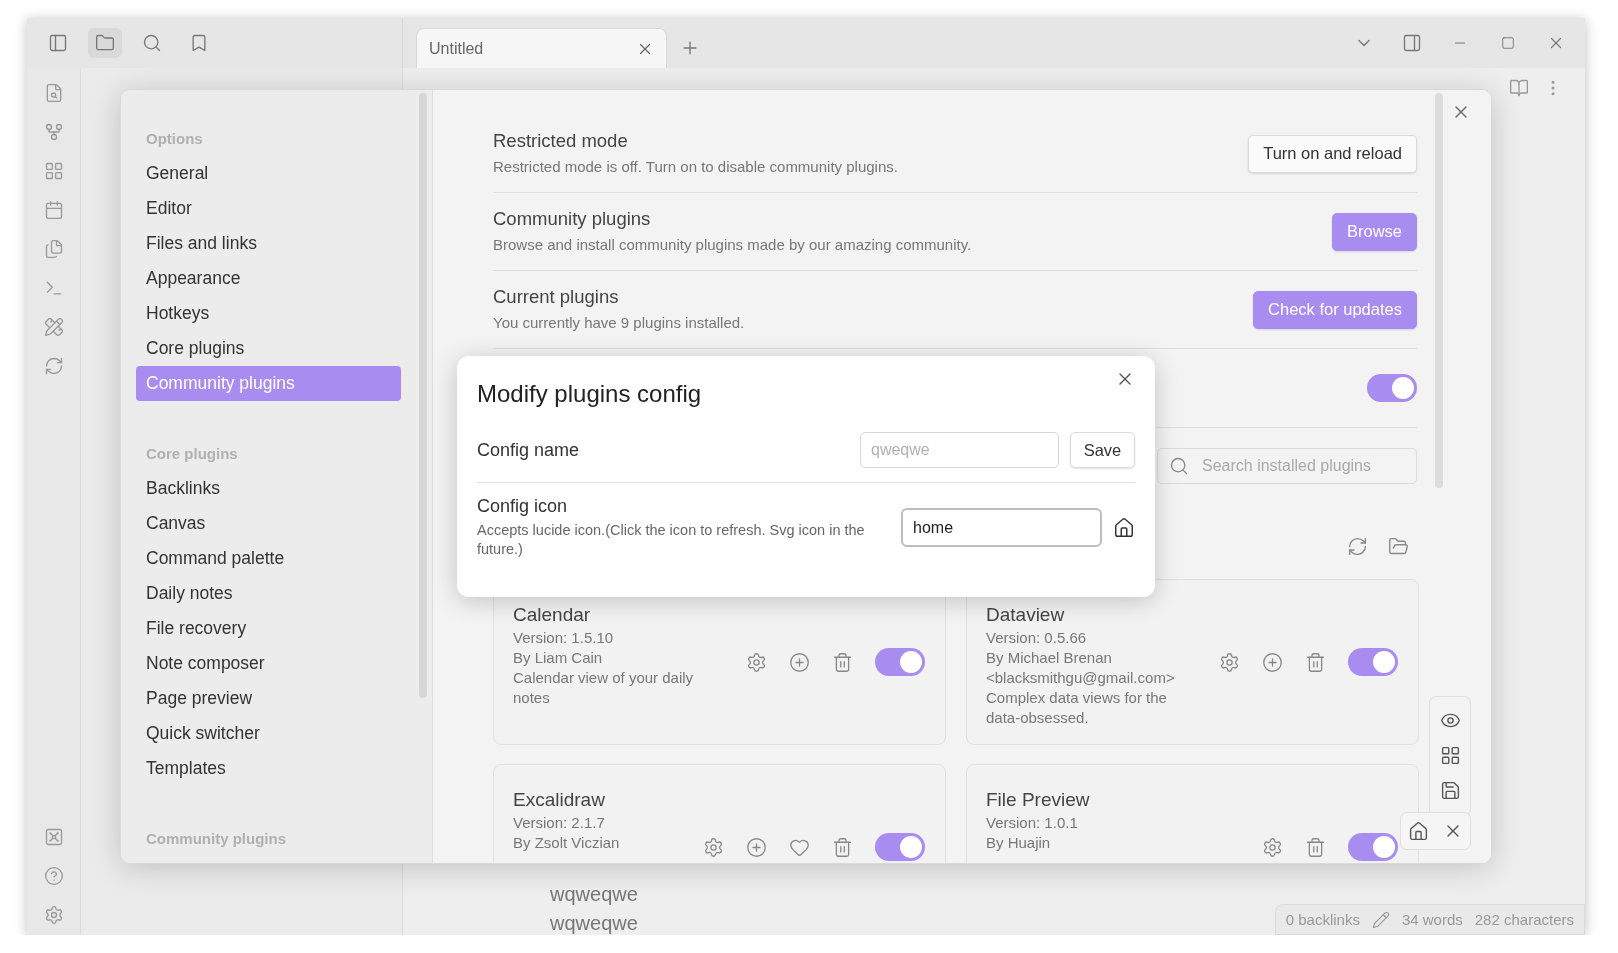 The image size is (1618, 953). I want to click on plugin-version: Version: 1.5.10, so click(564, 638).